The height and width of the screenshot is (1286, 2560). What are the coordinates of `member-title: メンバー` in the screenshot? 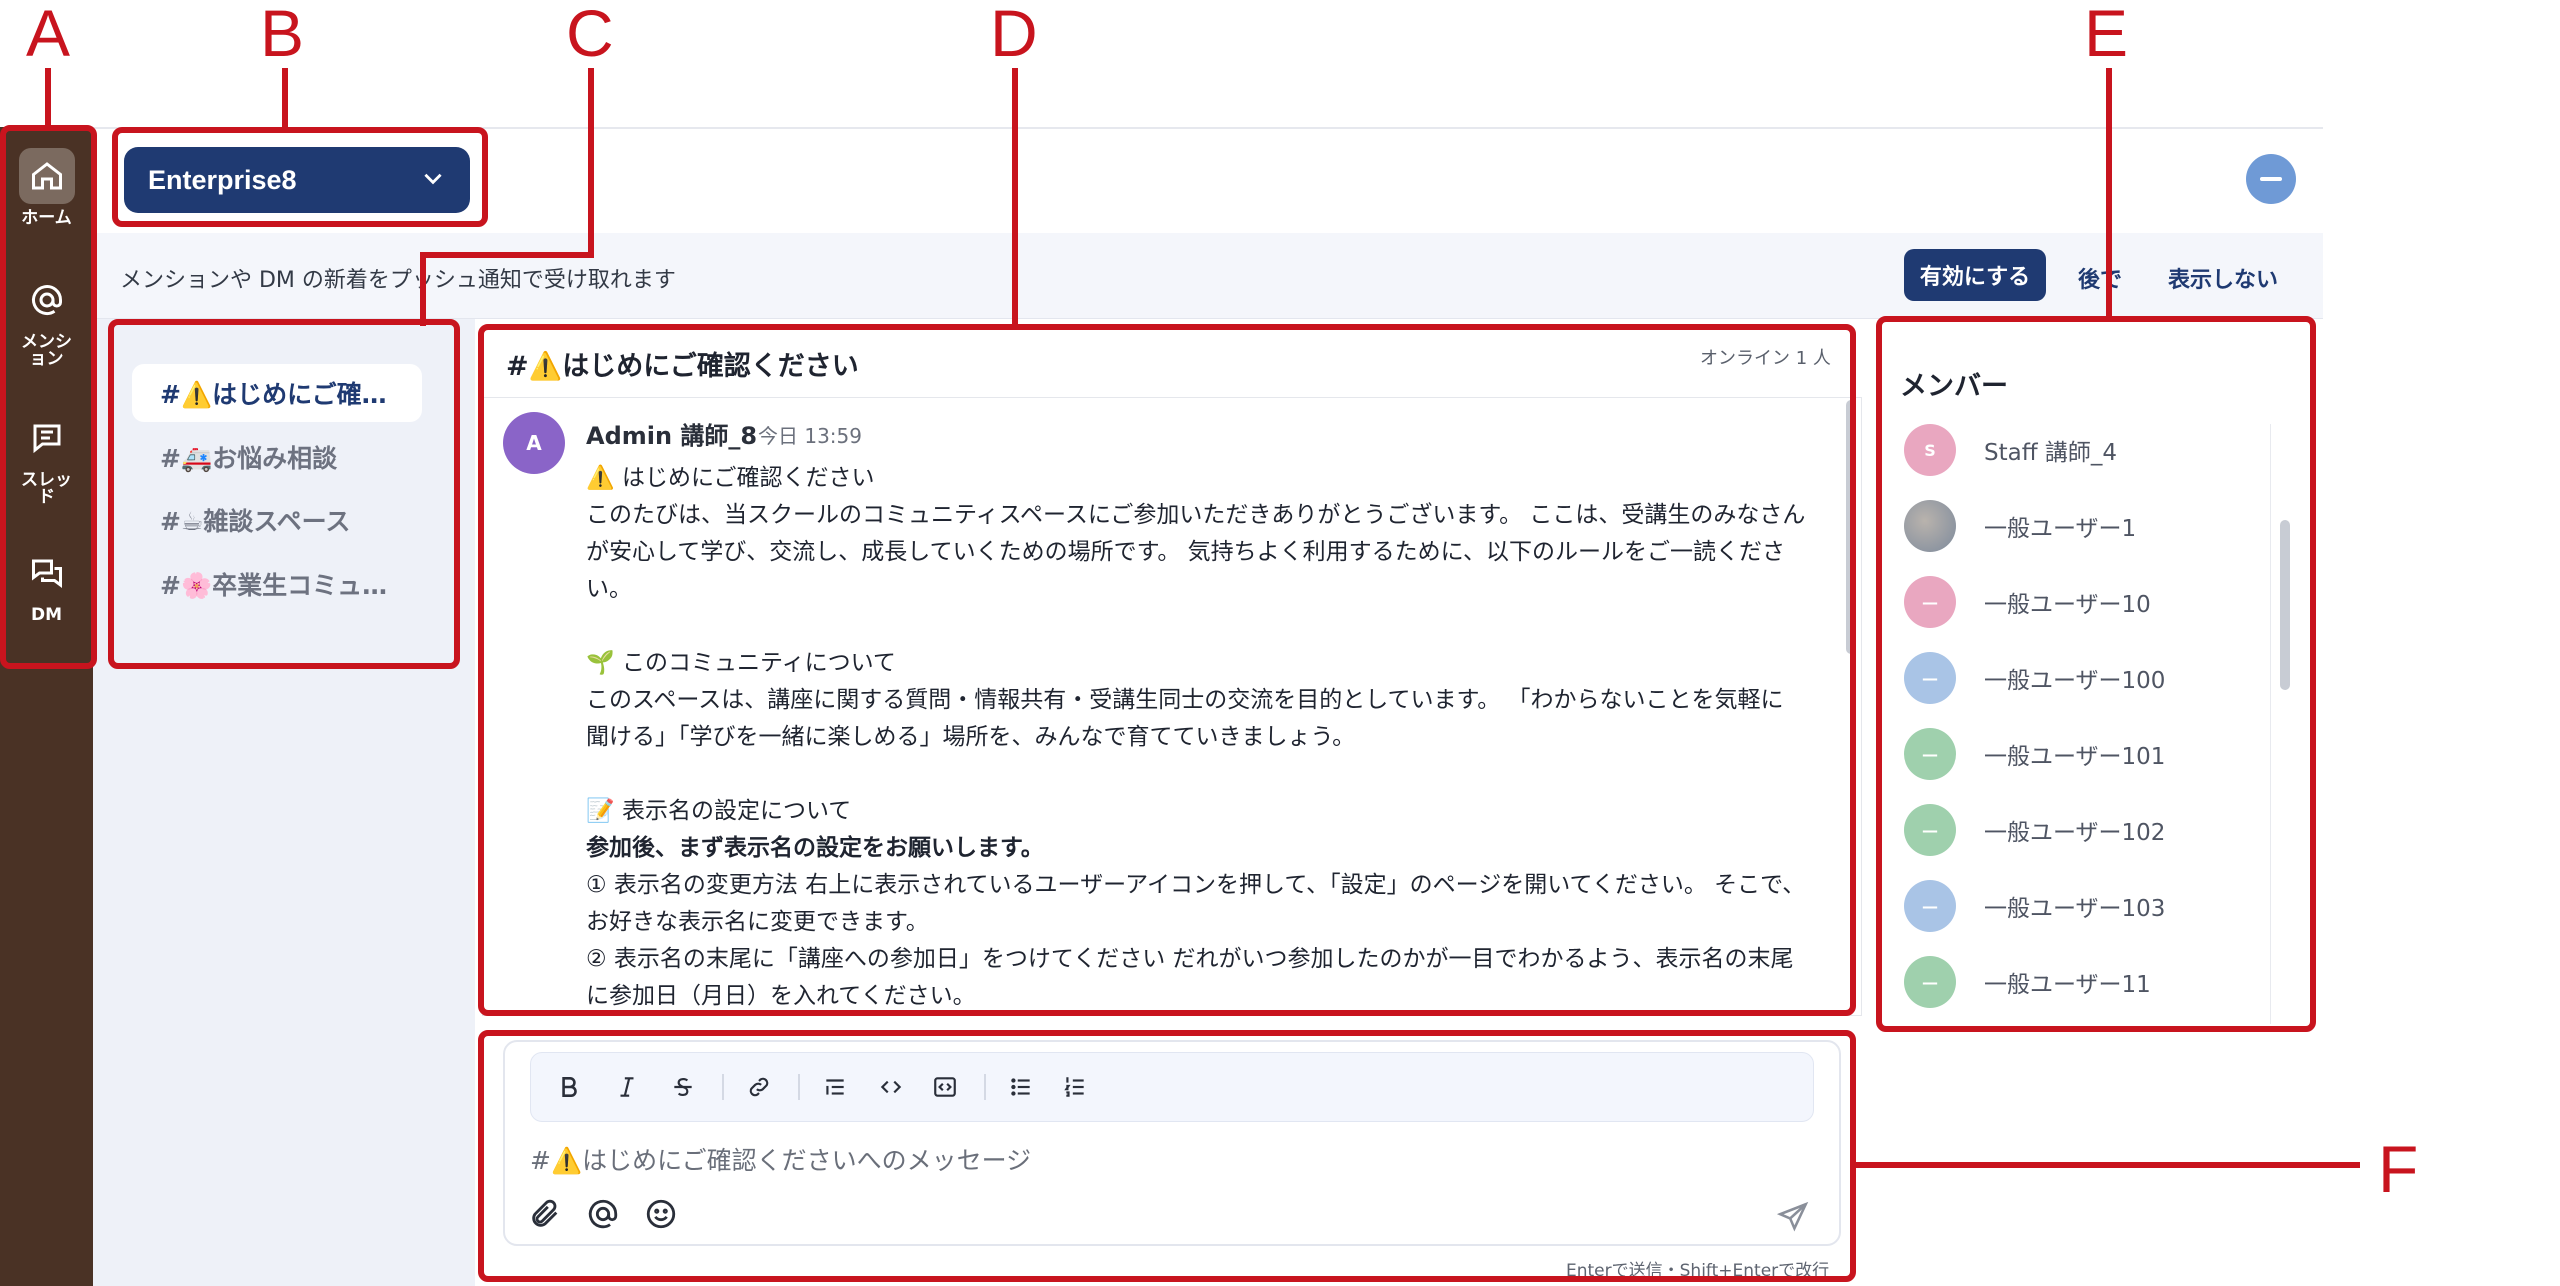 It's located at (1954, 386).